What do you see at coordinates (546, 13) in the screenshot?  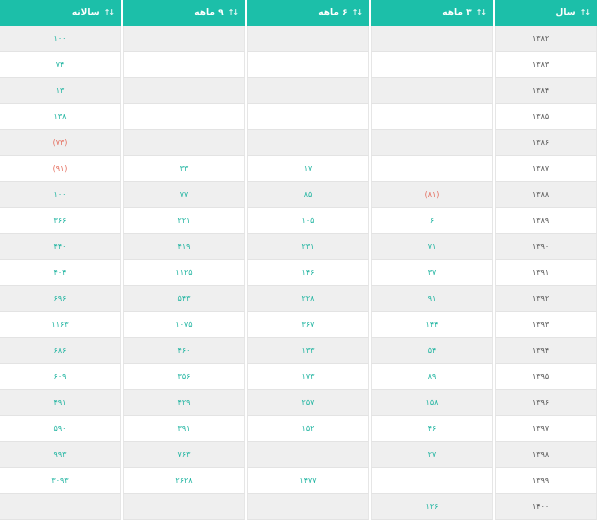 I see `column-header-year: ↓↑ سال` at bounding box center [546, 13].